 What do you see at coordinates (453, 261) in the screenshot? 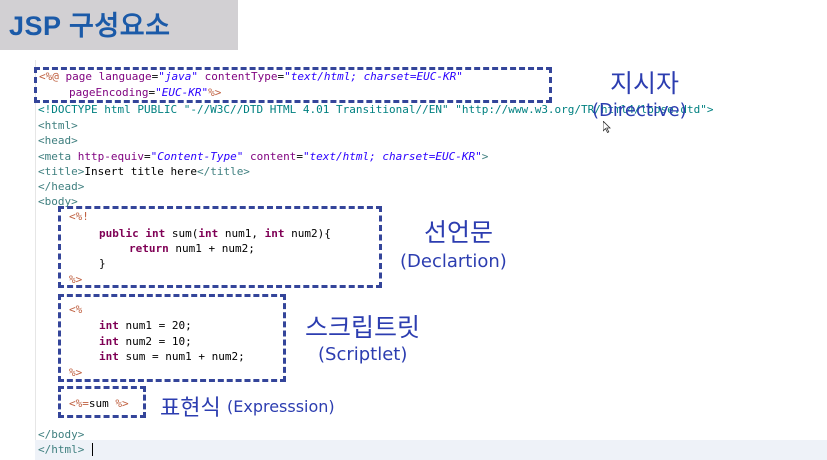
I see `annotation-declaration-en: (Declartion)` at bounding box center [453, 261].